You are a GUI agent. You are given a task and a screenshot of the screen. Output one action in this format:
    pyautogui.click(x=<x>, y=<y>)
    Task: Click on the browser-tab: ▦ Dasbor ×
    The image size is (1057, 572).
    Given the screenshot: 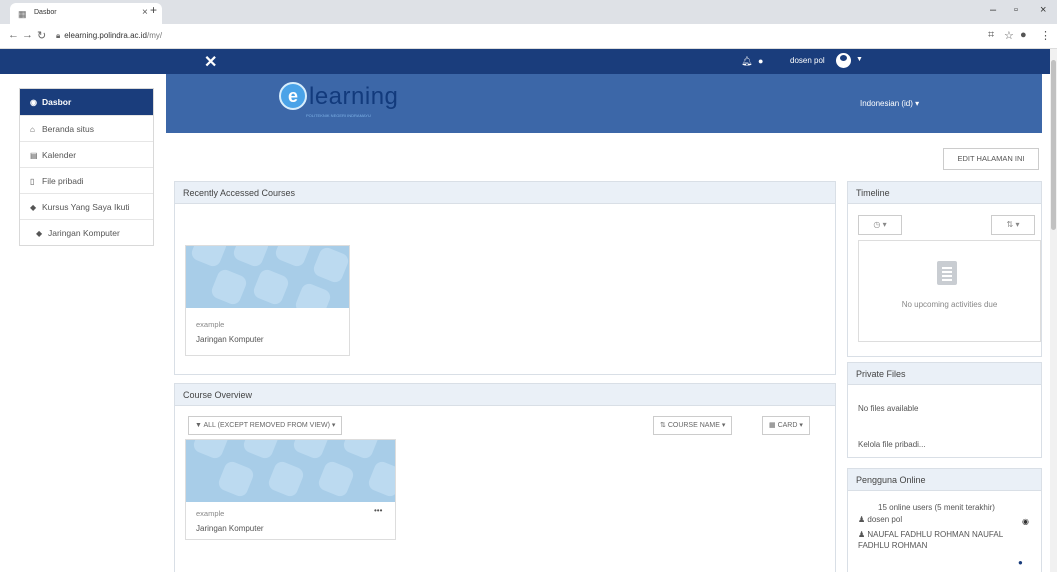 What is the action you would take?
    pyautogui.click(x=86, y=13)
    